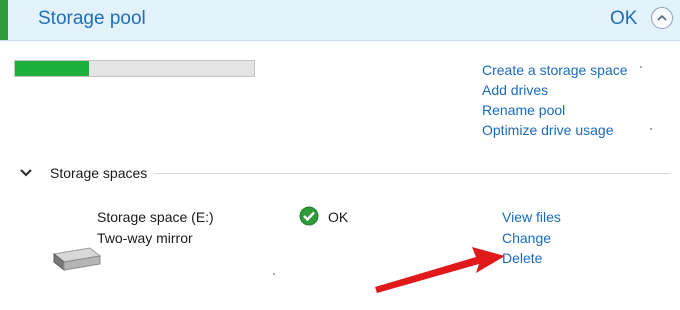  I want to click on pool-usage-bar, so click(134, 68).